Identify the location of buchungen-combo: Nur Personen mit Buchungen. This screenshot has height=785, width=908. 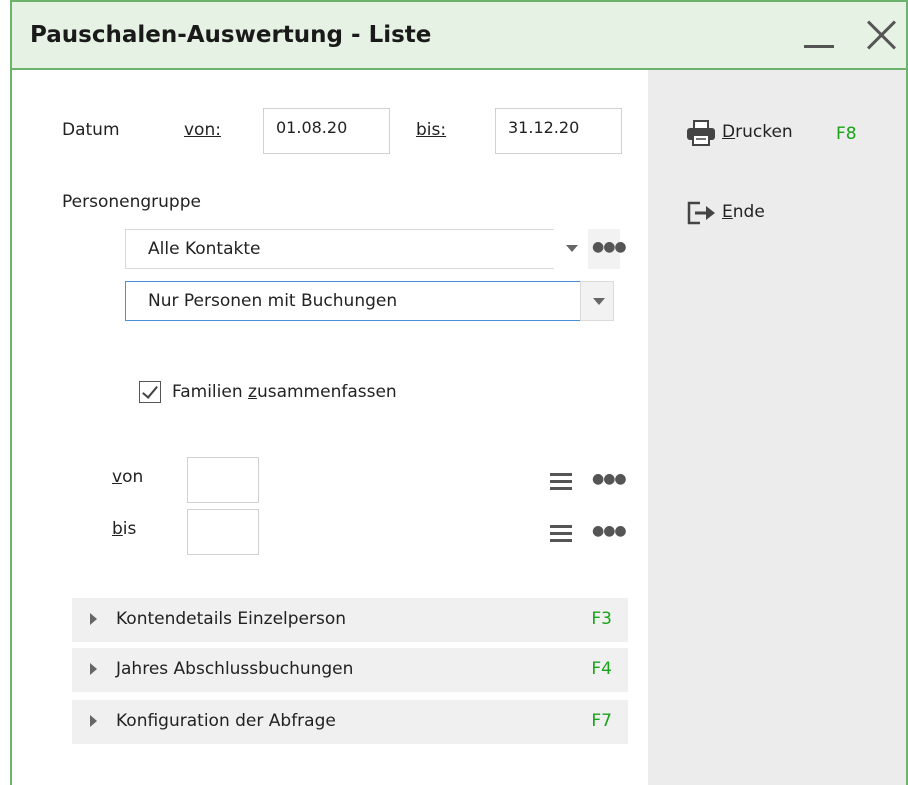
(353, 301).